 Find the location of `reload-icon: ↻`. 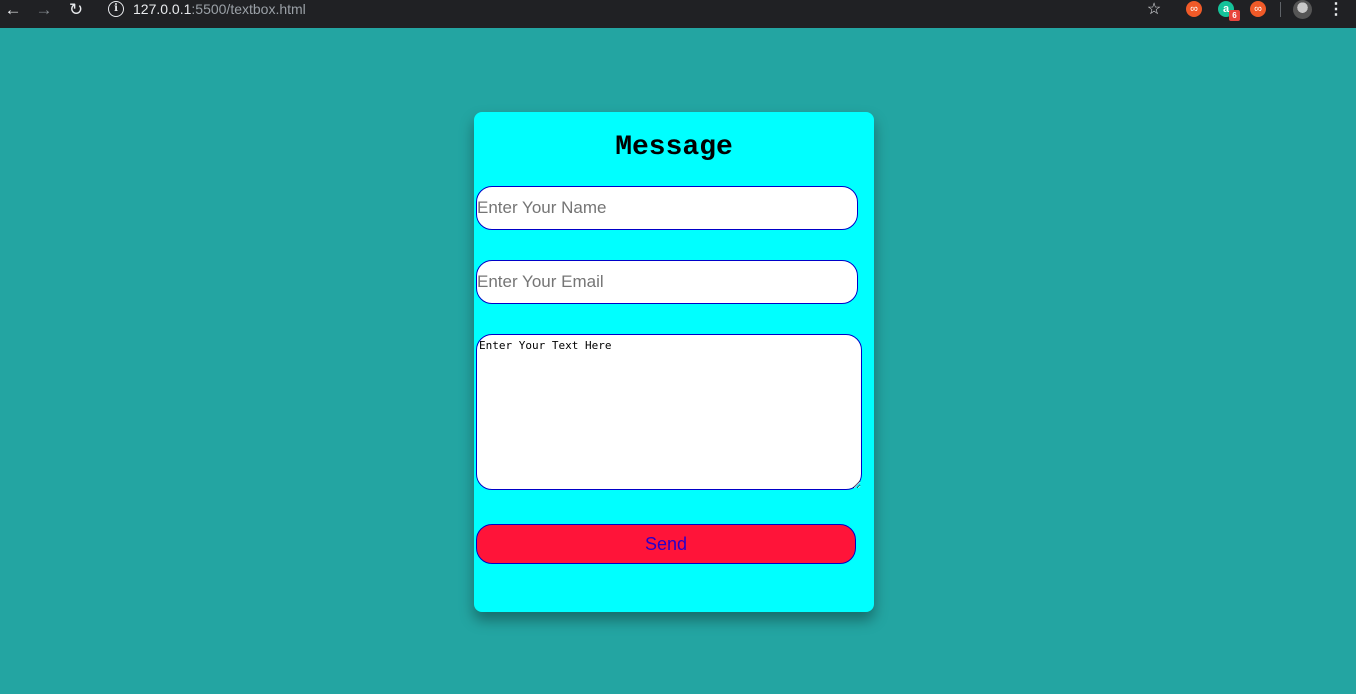

reload-icon: ↻ is located at coordinates (76, 10).